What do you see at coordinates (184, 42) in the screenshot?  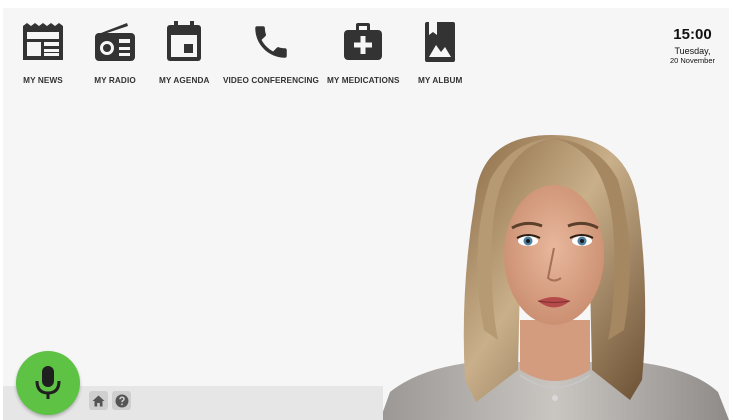 I see `calendar-icon` at bounding box center [184, 42].